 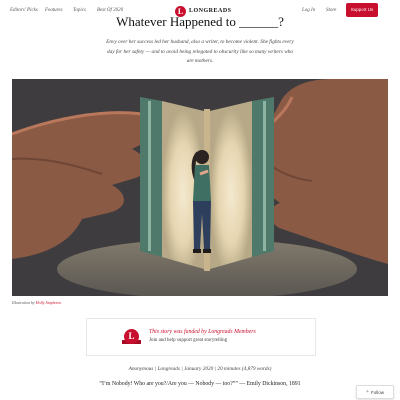 What do you see at coordinates (367, 392) in the screenshot?
I see `plus-icon: +` at bounding box center [367, 392].